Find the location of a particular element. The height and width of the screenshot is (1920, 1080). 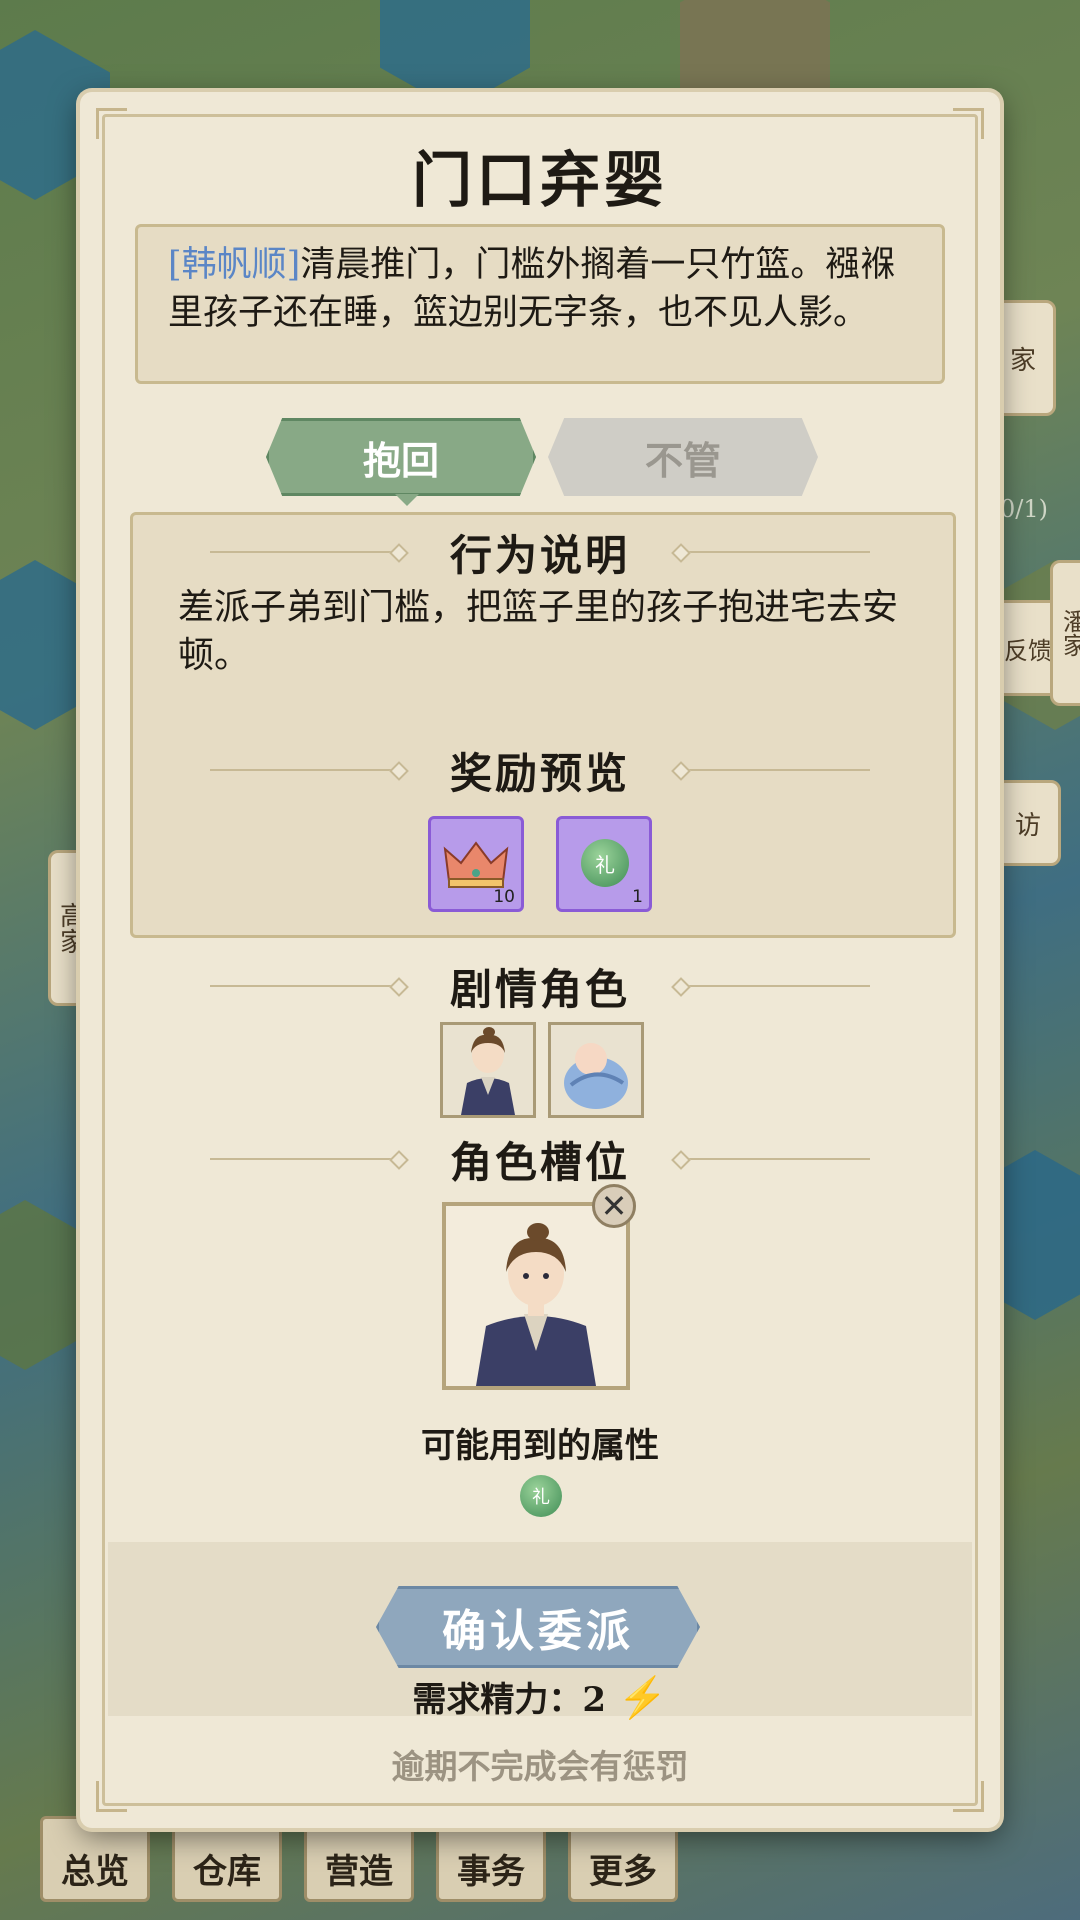

close-icon: ✕ is located at coordinates (614, 1206).